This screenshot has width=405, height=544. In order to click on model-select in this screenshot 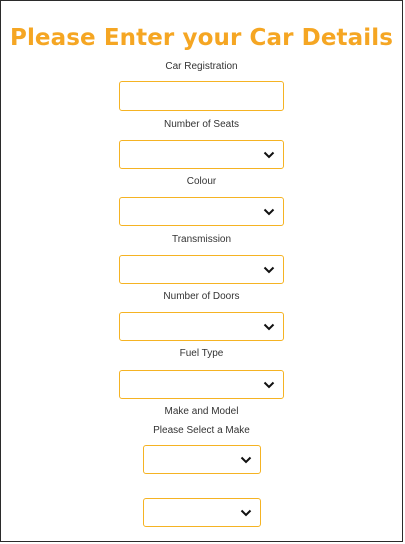, I will do `click(202, 512)`.